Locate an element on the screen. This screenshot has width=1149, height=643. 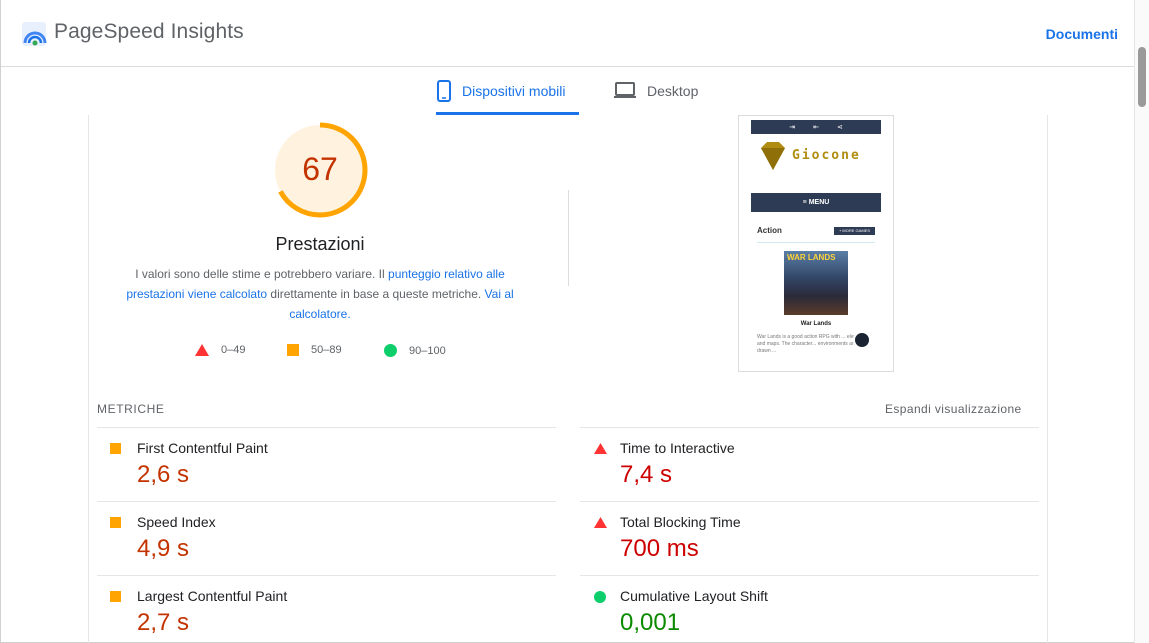
metric-label: Cumulative Layout Shift is located at coordinates (694, 596).